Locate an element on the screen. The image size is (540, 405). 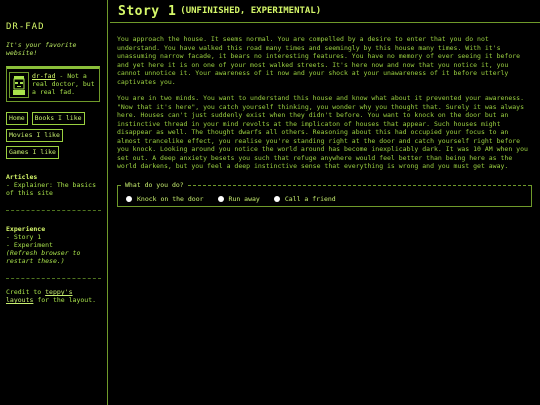
option-run-away: Run away is located at coordinates (238, 198).